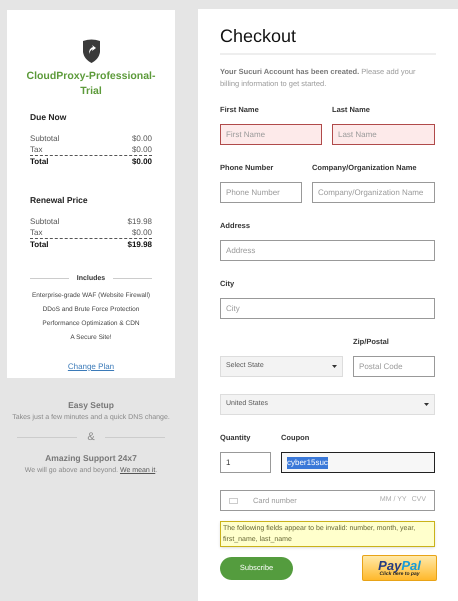 Image resolution: width=458 pixels, height=601 pixels. Describe the element at coordinates (261, 192) in the screenshot. I see `input-field: Phone Number` at that location.